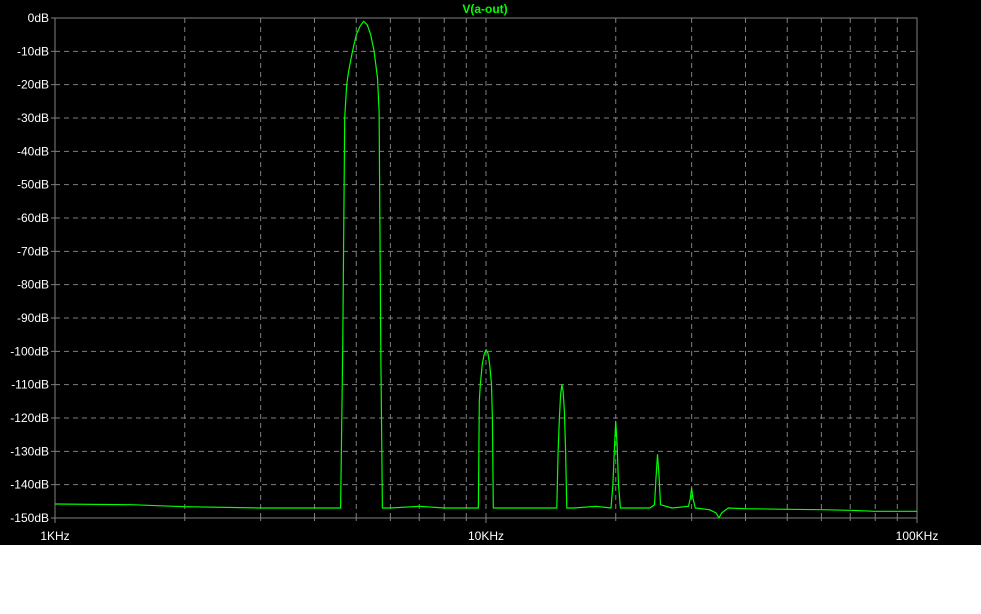 Image resolution: width=981 pixels, height=614 pixels. What do you see at coordinates (33, 51) in the screenshot?
I see `y-tick-label: -10dB` at bounding box center [33, 51].